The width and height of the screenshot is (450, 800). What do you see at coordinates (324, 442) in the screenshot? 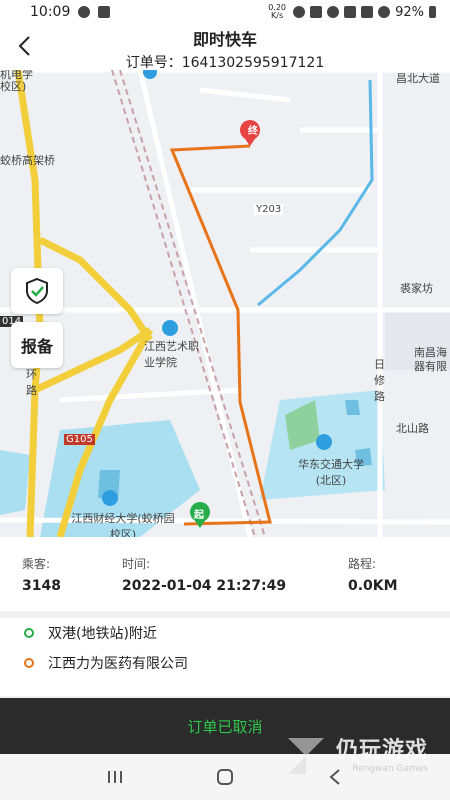
I see `university-icon` at bounding box center [324, 442].